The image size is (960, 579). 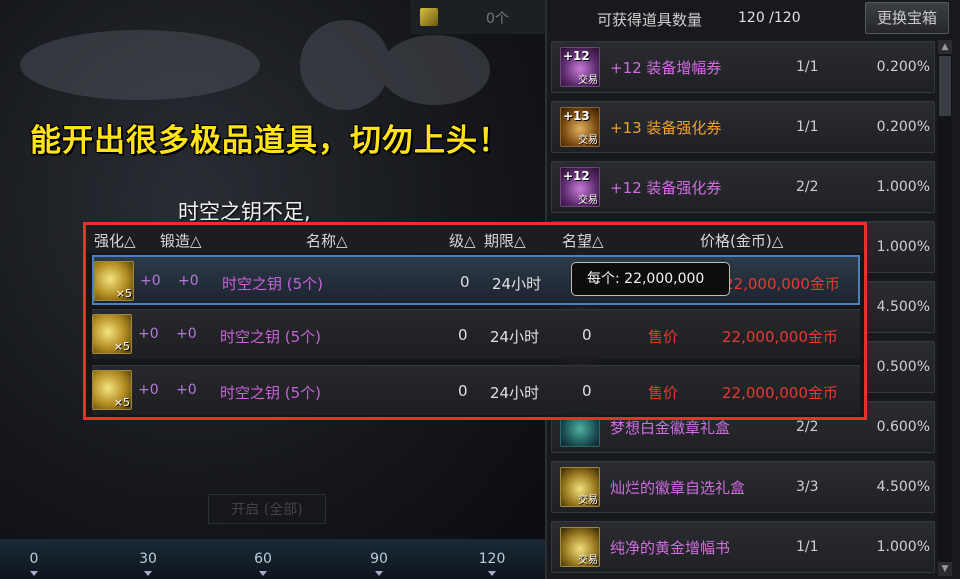 What do you see at coordinates (670, 548) in the screenshot?
I see `reward-name: 纯净的黄金增幅书` at bounding box center [670, 548].